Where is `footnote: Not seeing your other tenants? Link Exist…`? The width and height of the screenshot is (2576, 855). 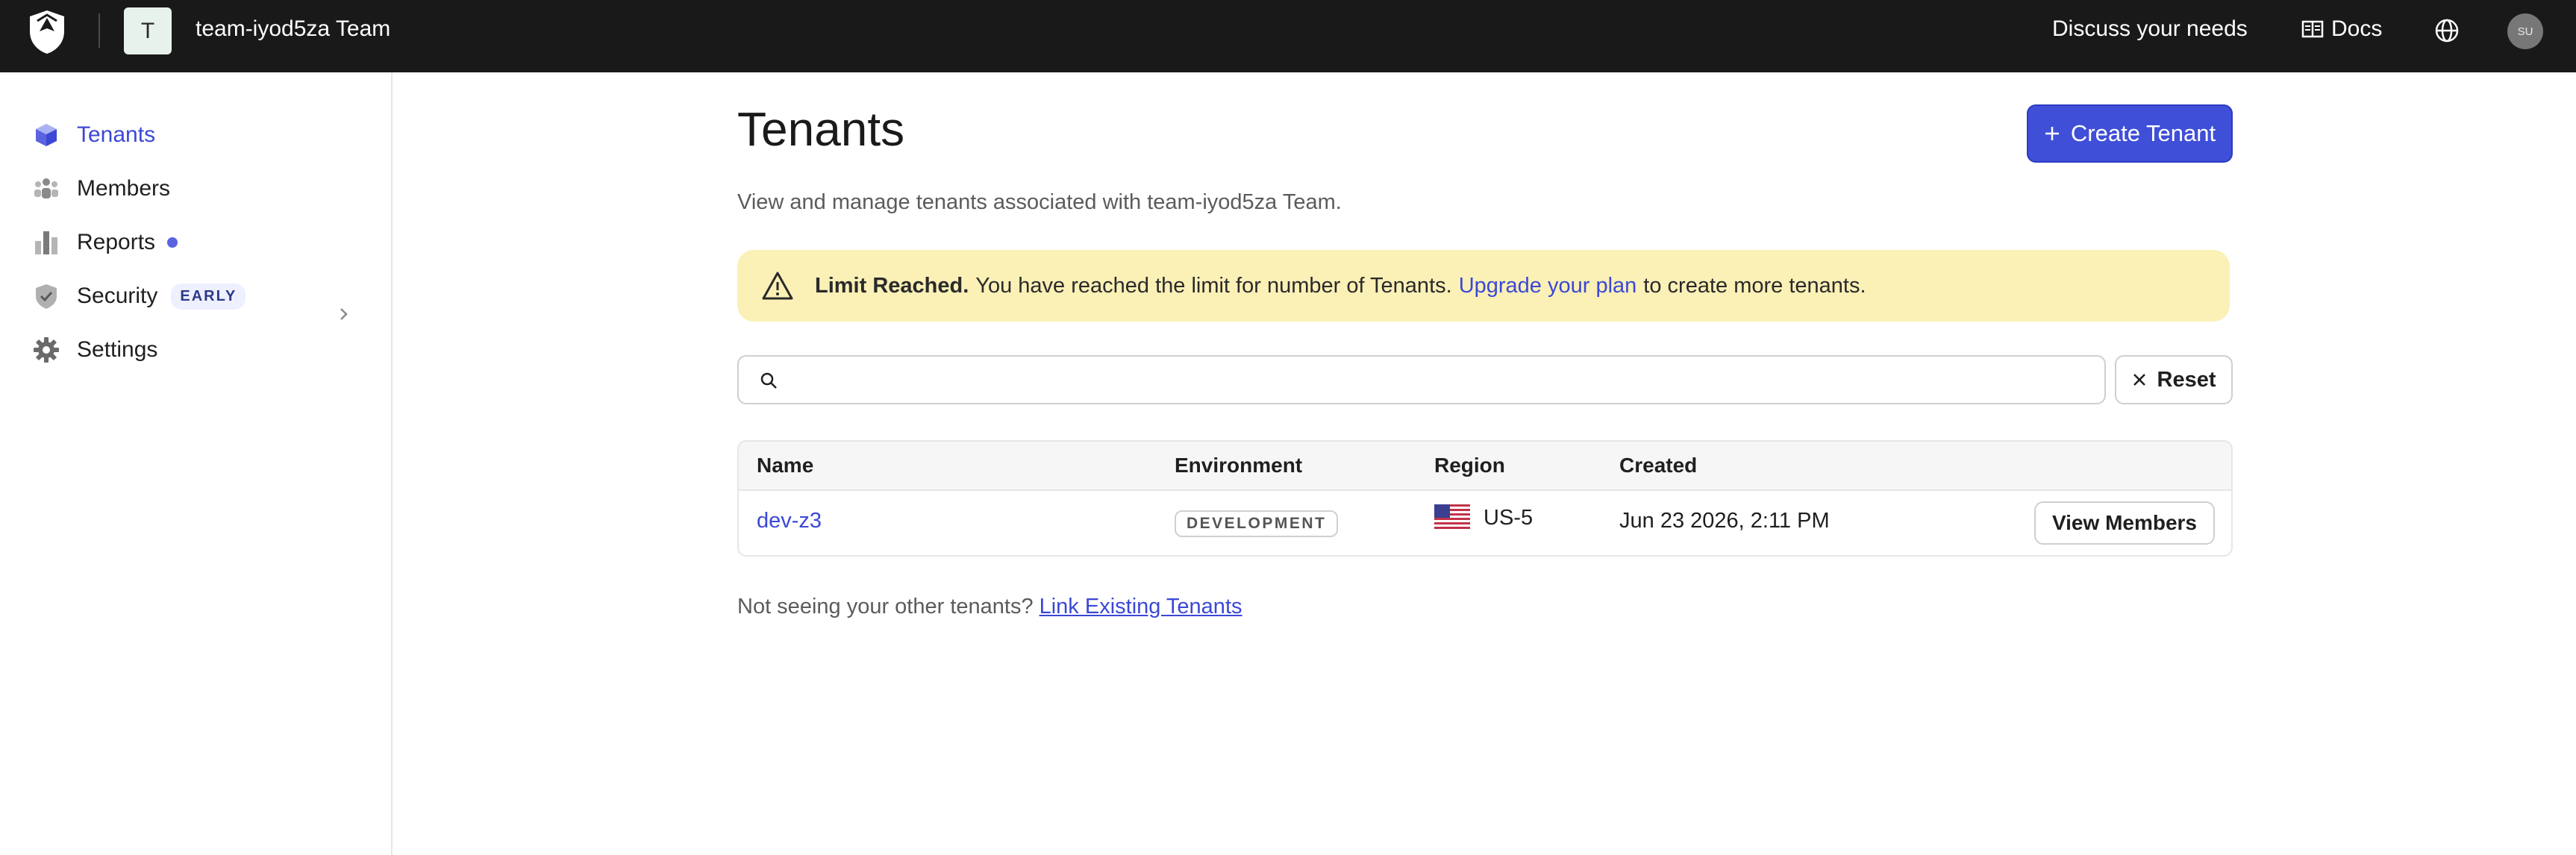 footnote: Not seeing your other tenants? Link Exist… is located at coordinates (989, 607).